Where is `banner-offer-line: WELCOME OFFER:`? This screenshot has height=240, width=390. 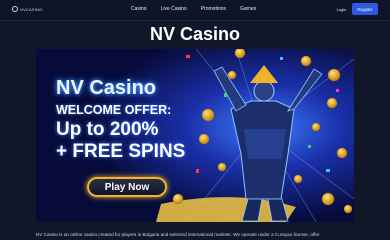
banner-offer-line: WELCOME OFFER: is located at coordinates (114, 110).